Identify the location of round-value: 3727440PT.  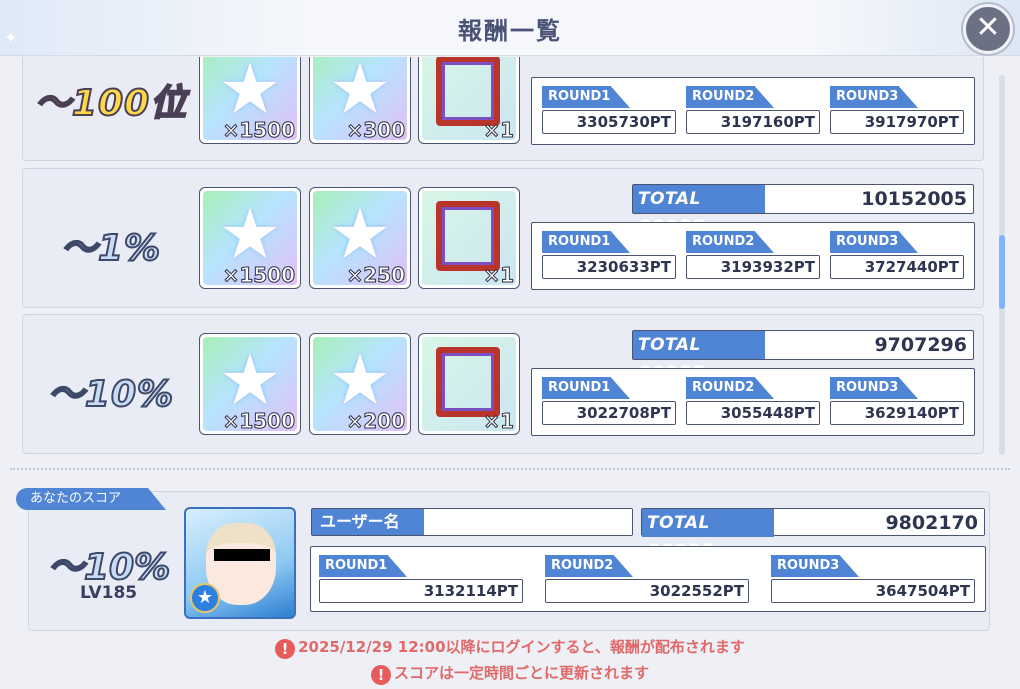
(897, 267).